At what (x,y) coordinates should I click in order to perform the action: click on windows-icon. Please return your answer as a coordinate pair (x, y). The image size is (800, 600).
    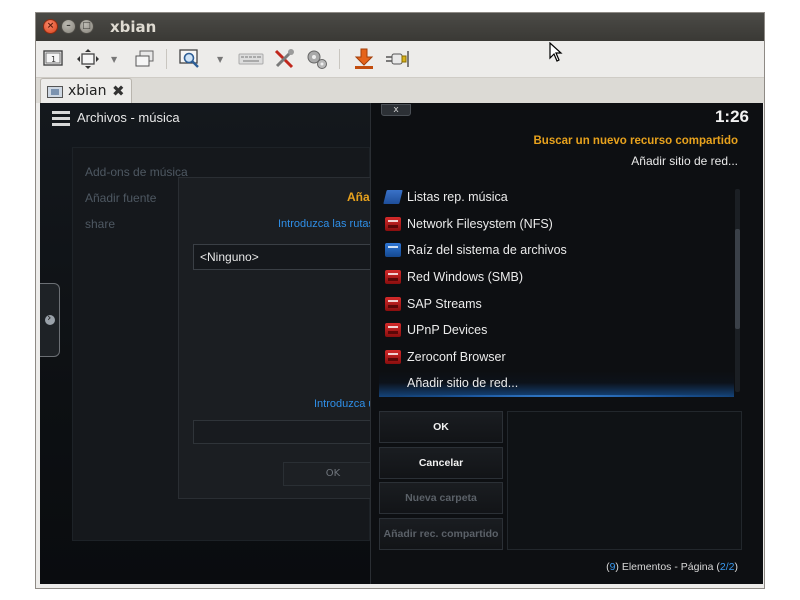
    Looking at the image, I should click on (144, 58).